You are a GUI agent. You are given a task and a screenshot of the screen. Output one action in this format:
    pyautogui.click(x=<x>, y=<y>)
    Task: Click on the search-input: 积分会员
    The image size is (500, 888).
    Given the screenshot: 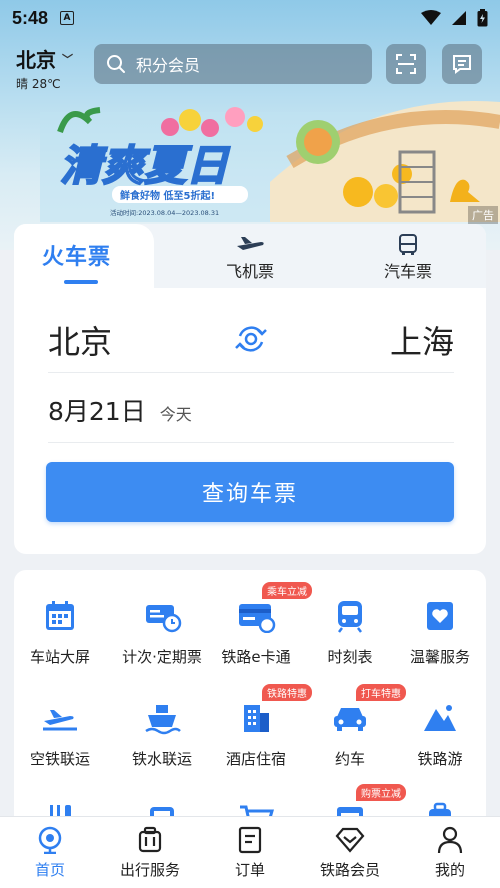 What is the action you would take?
    pyautogui.click(x=233, y=64)
    